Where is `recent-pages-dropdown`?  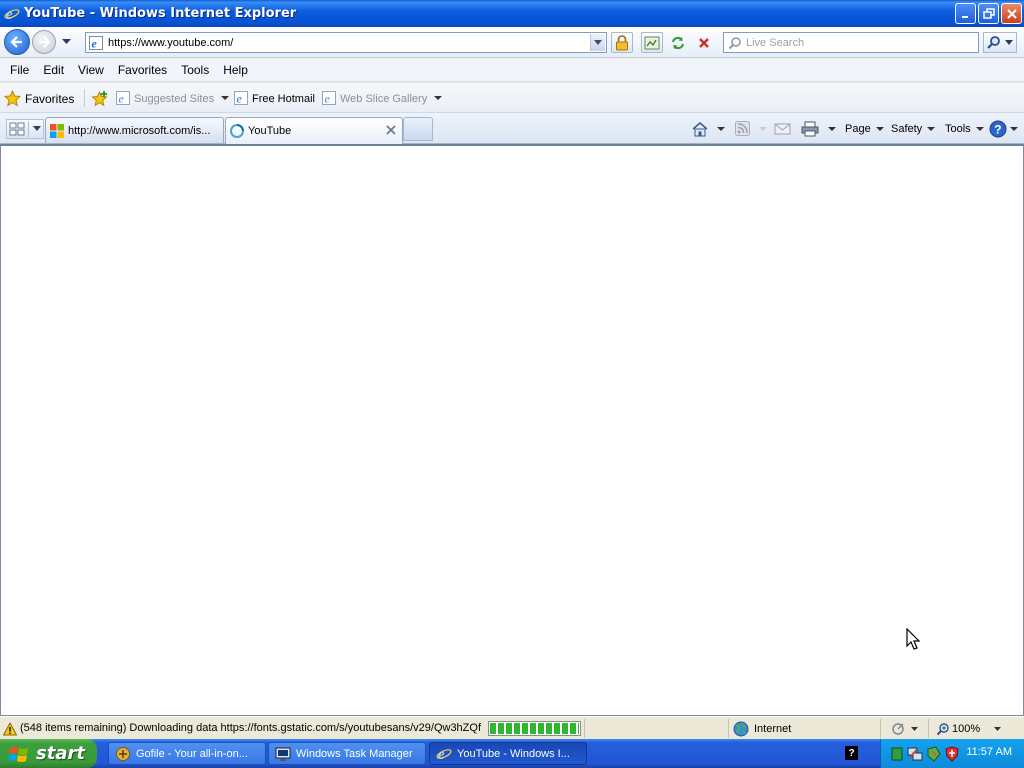
recent-pages-dropdown is located at coordinates (66, 42).